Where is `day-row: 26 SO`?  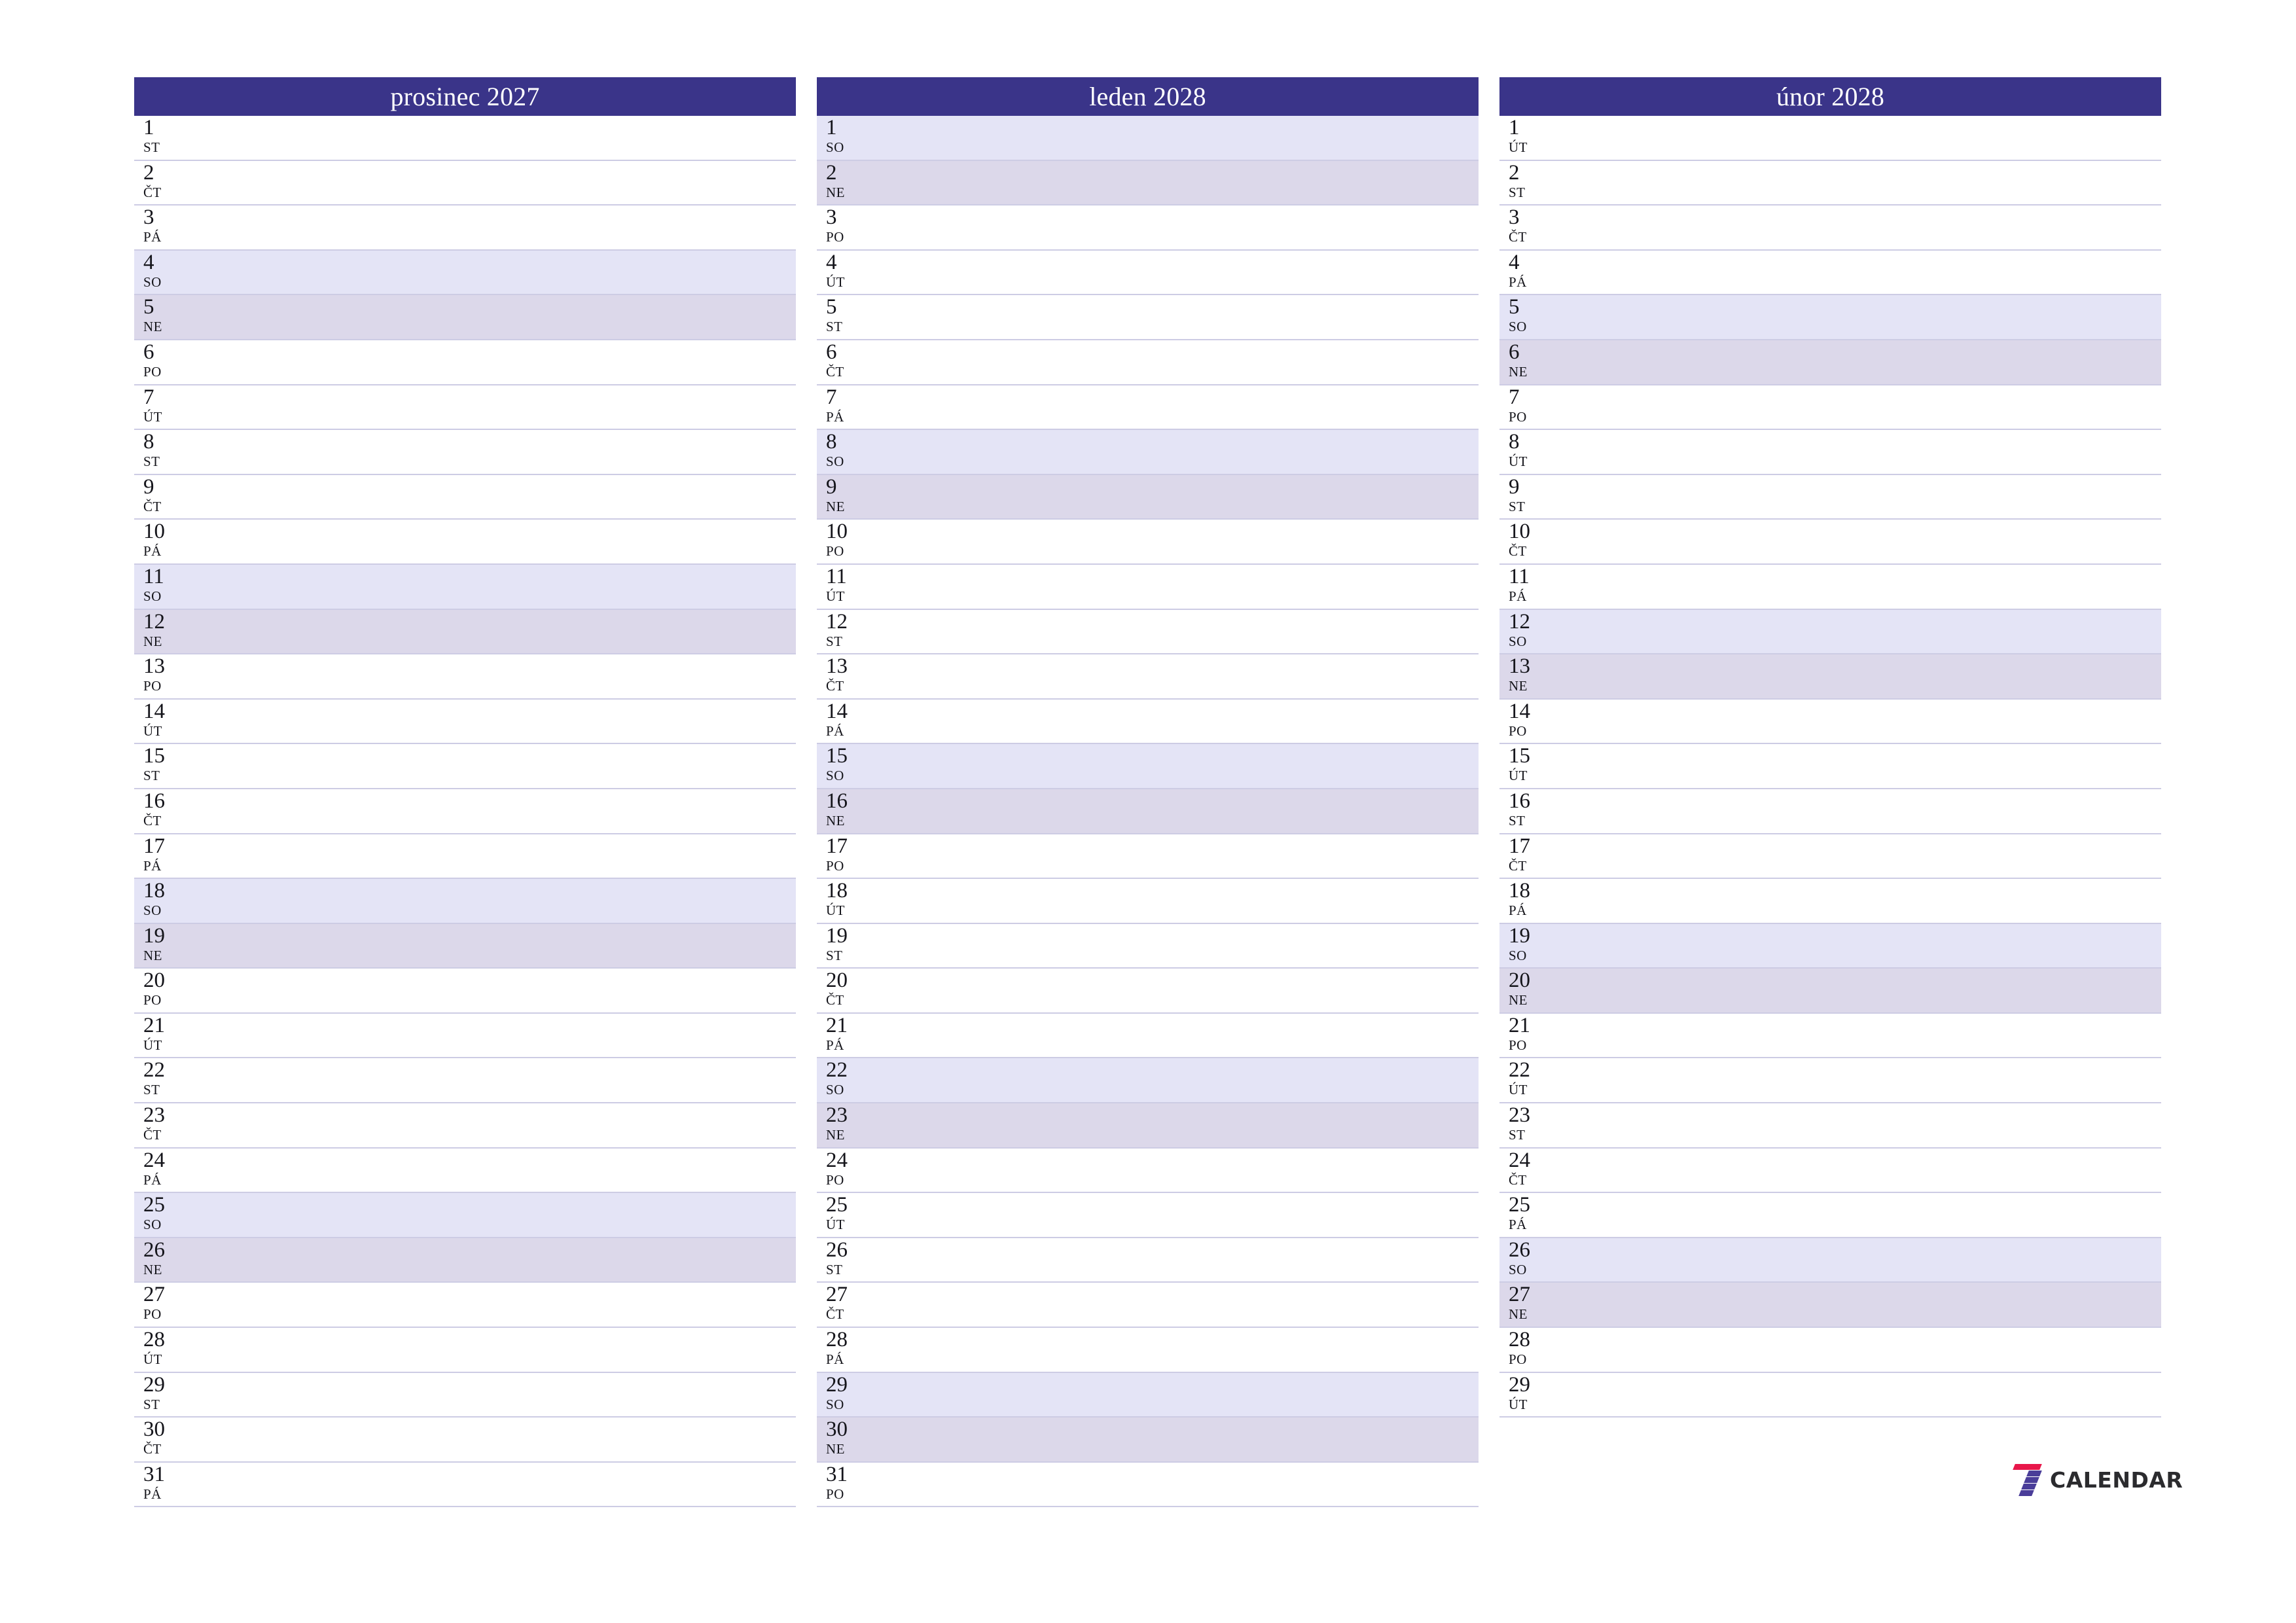
day-row: 26 SO is located at coordinates (1830, 1261).